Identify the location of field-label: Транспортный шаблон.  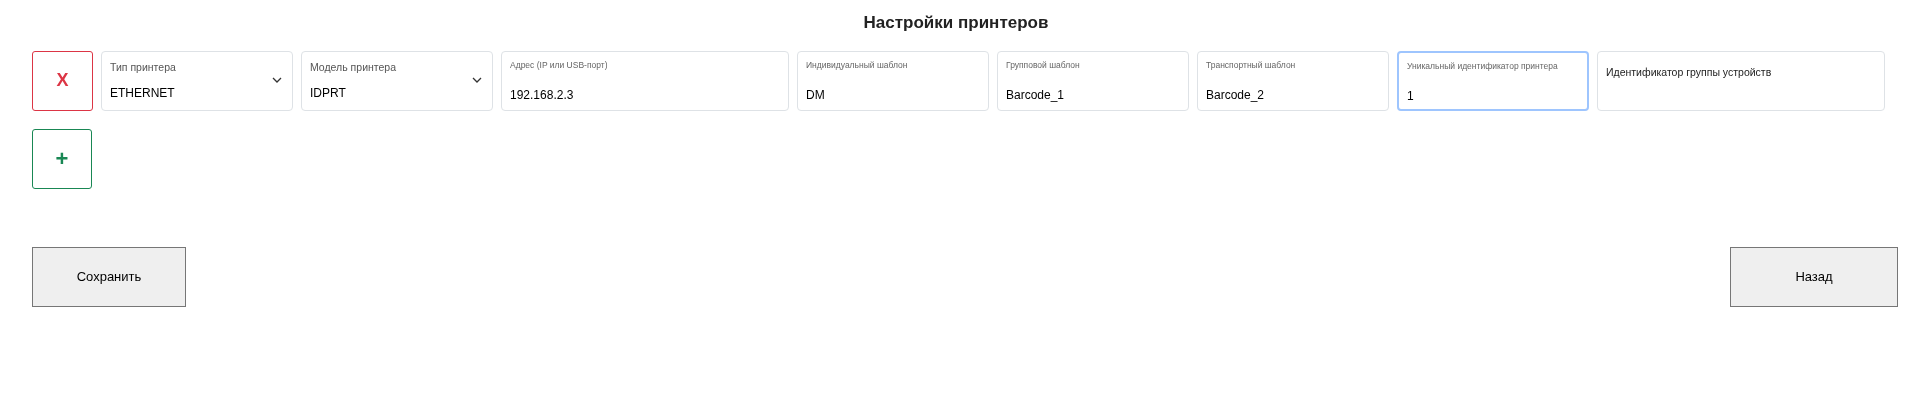
(1251, 65).